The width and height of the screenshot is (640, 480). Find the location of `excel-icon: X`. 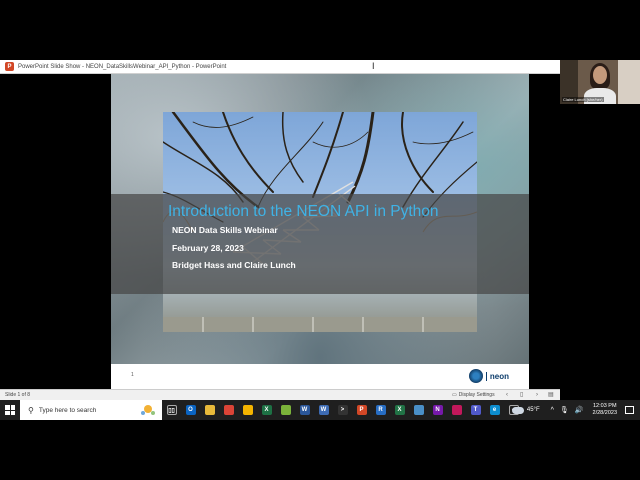

excel-icon: X is located at coordinates (399, 410).